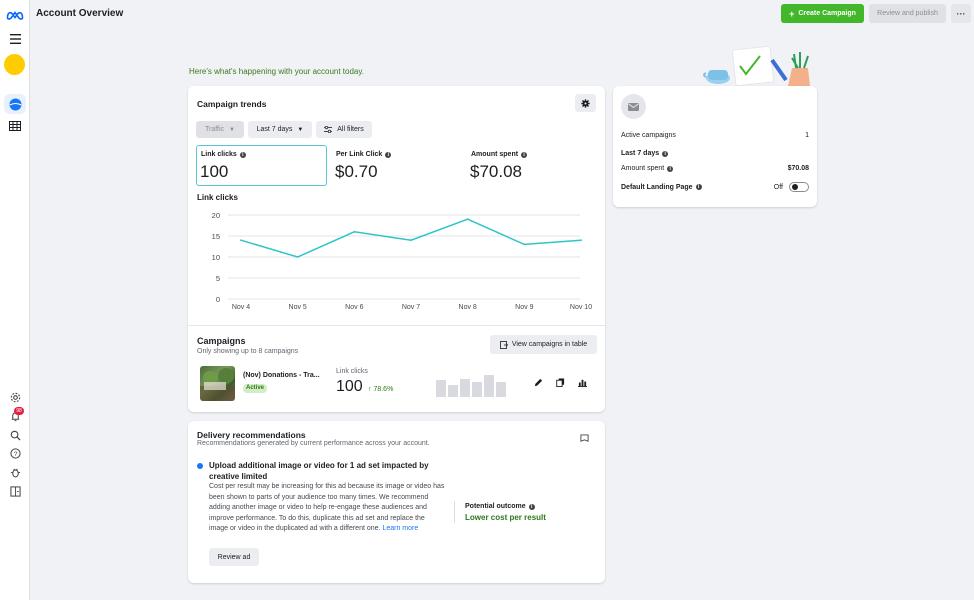 This screenshot has height=600, width=974. I want to click on meta-logo-icon, so click(15, 15).